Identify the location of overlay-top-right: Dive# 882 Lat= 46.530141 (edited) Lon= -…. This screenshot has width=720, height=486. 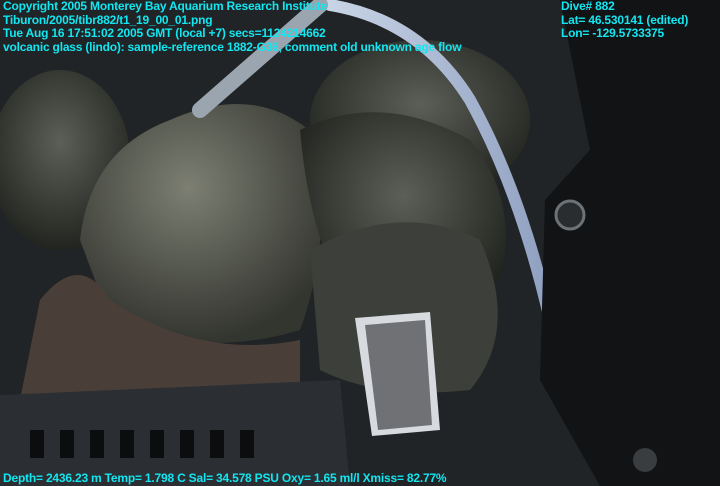
(624, 20).